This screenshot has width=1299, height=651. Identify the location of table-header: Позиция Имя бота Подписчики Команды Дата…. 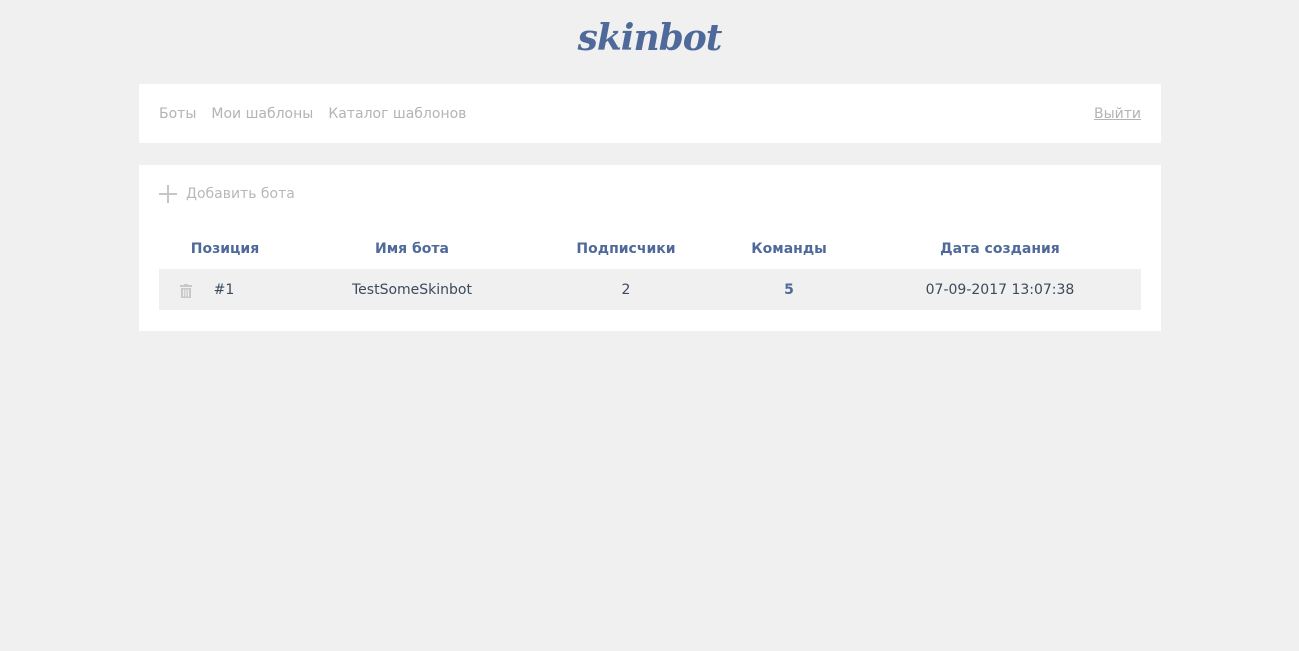
(650, 250).